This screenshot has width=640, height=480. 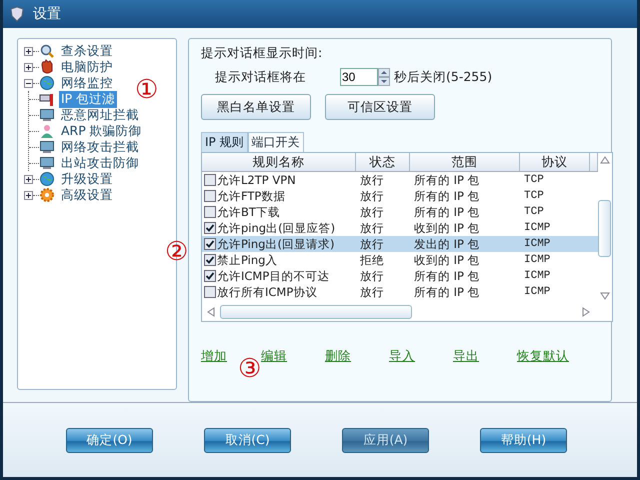 What do you see at coordinates (555, 162) in the screenshot?
I see `column-header: 协议` at bounding box center [555, 162].